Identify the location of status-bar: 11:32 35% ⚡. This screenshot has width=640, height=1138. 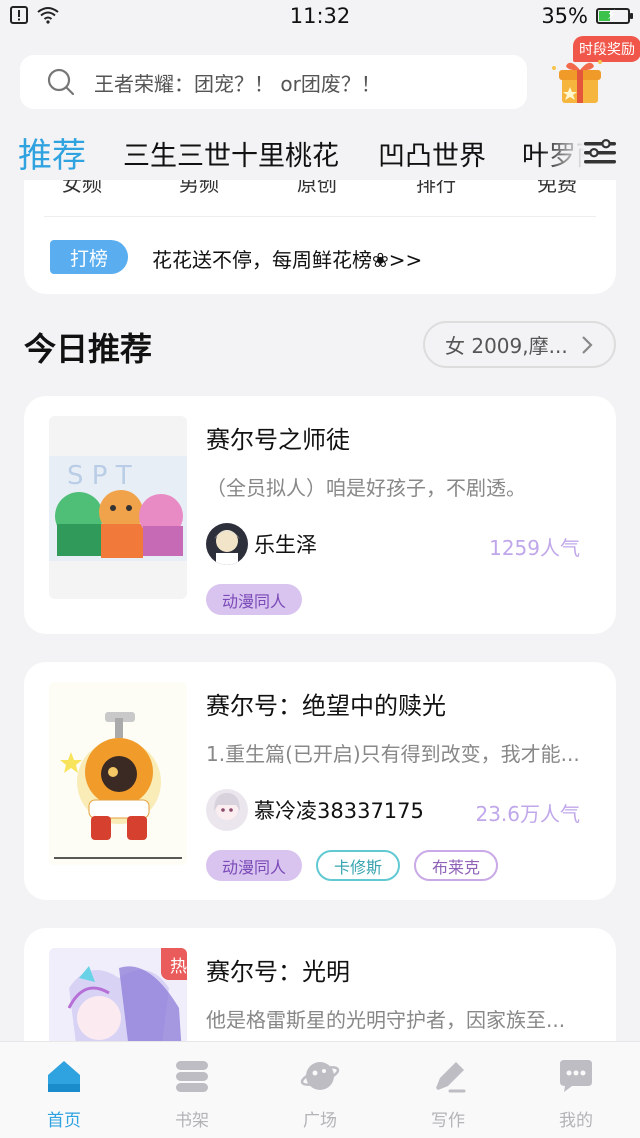
(320, 17).